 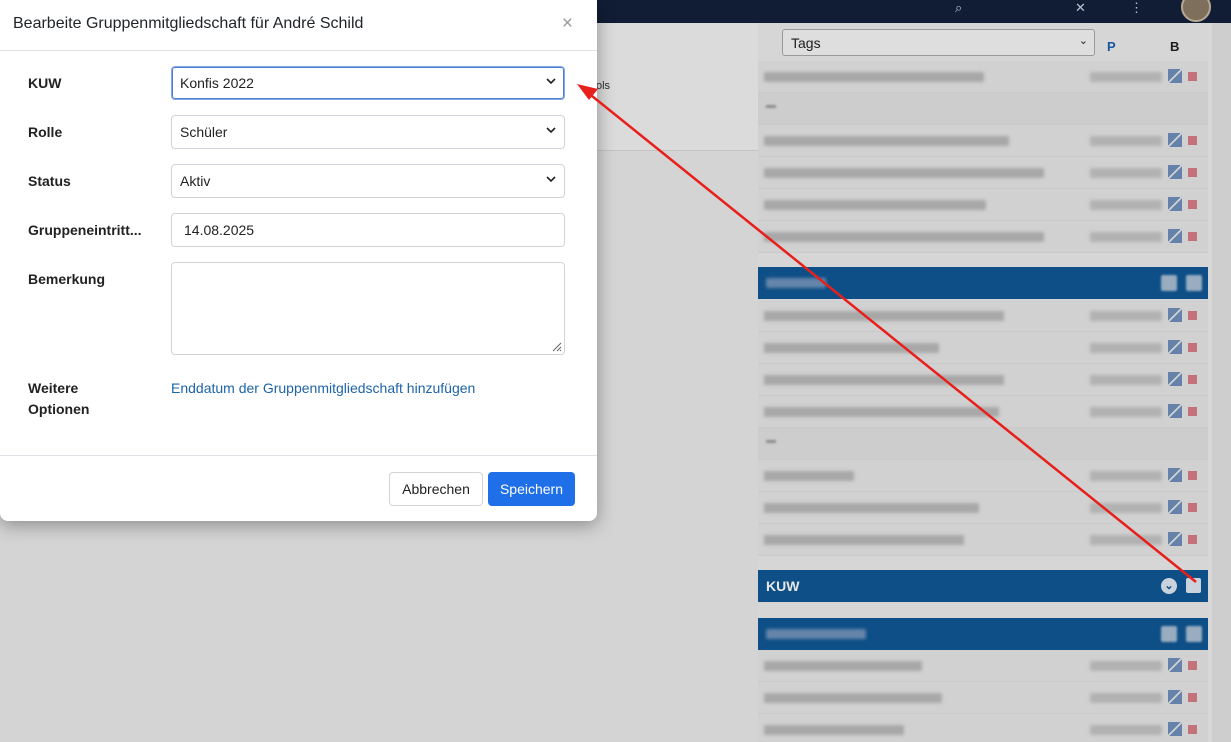 I want to click on status-select-value: Aktiv, so click(x=195, y=181).